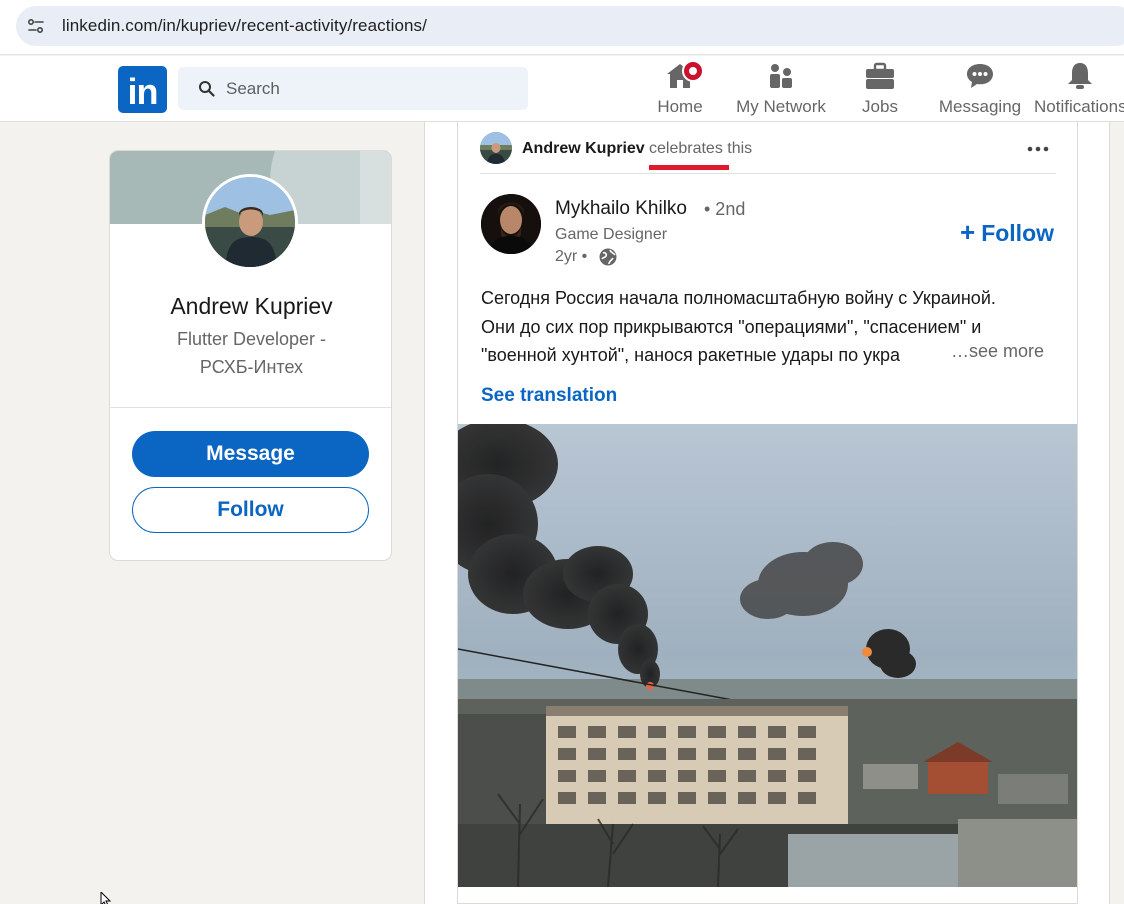 The width and height of the screenshot is (1124, 904). What do you see at coordinates (250, 510) in the screenshot?
I see `follow-profile-button: Follow` at bounding box center [250, 510].